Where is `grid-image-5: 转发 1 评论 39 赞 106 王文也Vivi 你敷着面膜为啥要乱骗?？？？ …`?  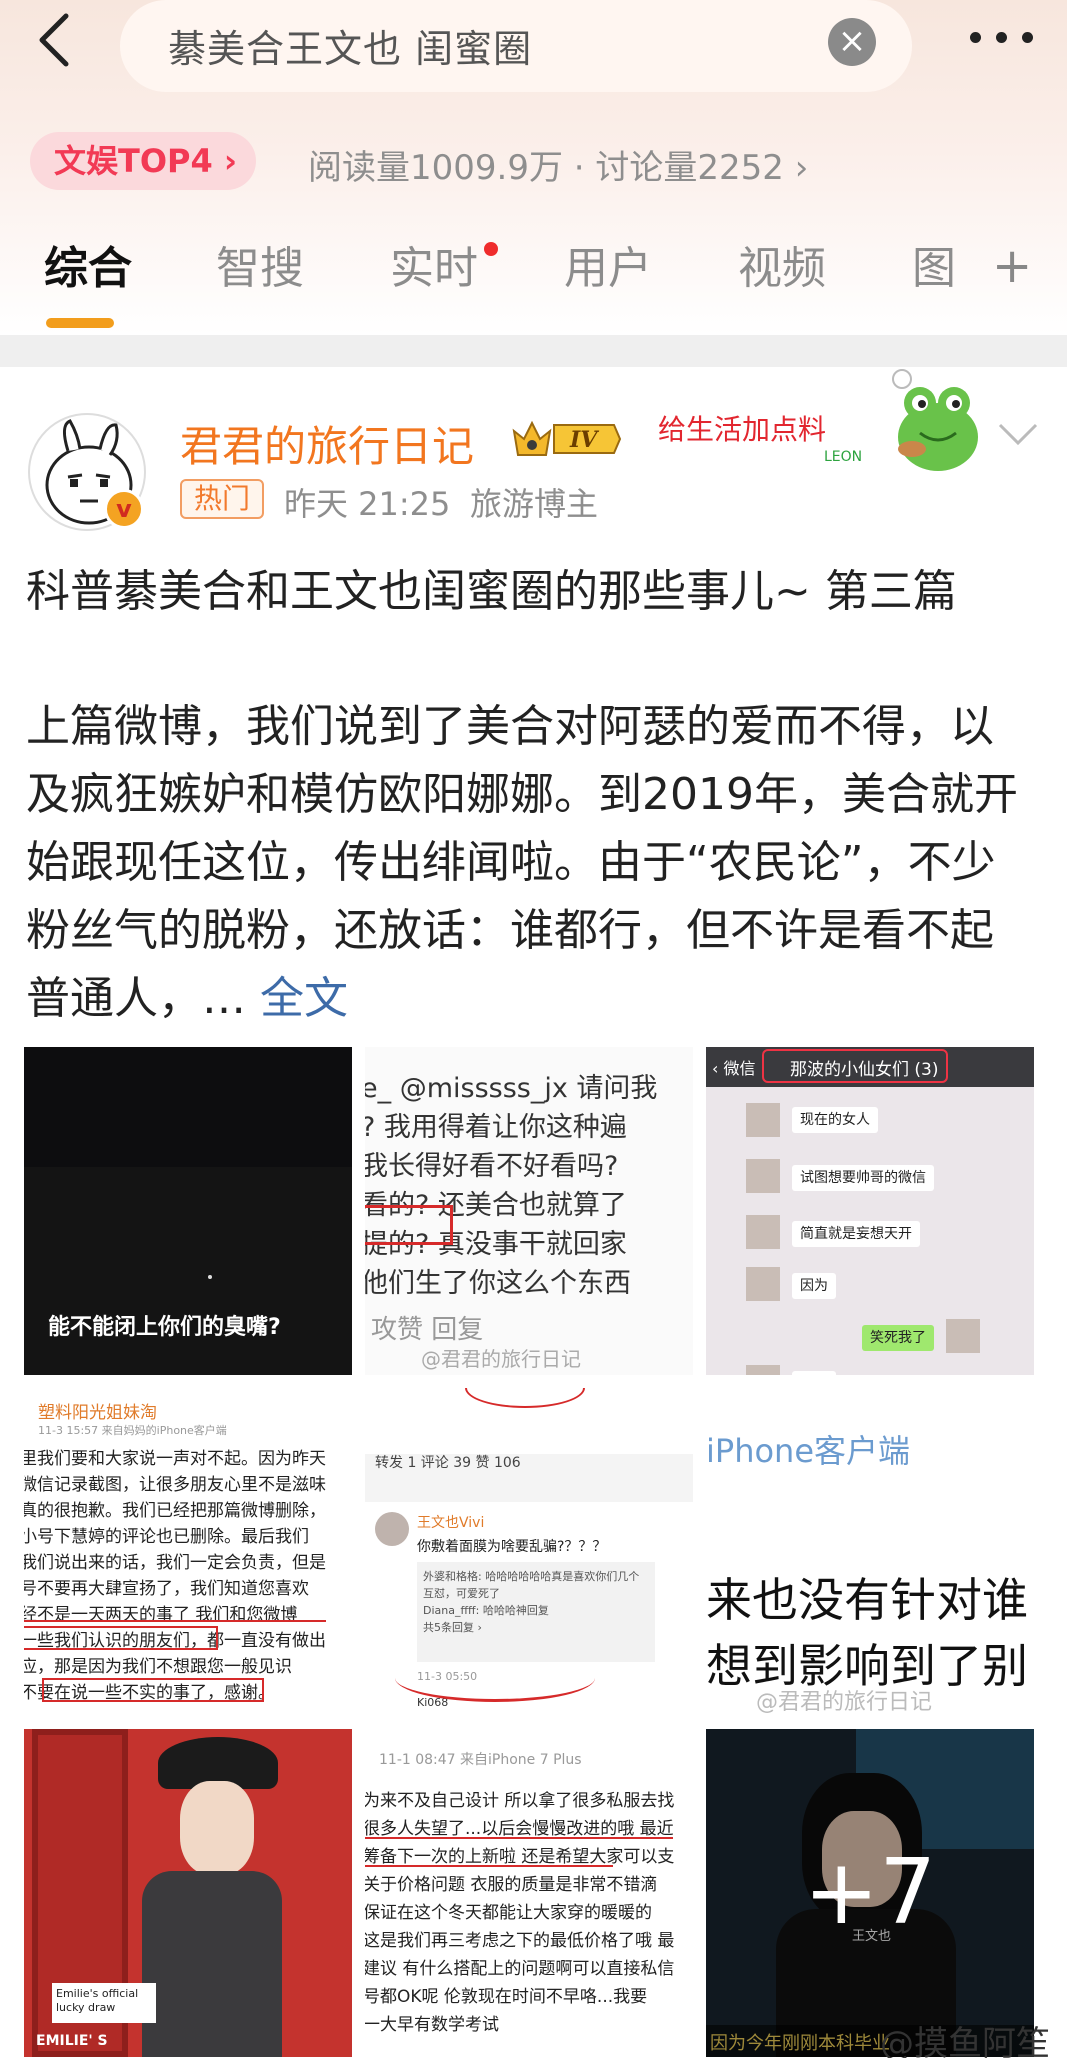
grid-image-5: 转发 1 评论 39 赞 106 王文也Vivi 你敷着面膜为啥要乱骗?？？？ … is located at coordinates (529, 1552).